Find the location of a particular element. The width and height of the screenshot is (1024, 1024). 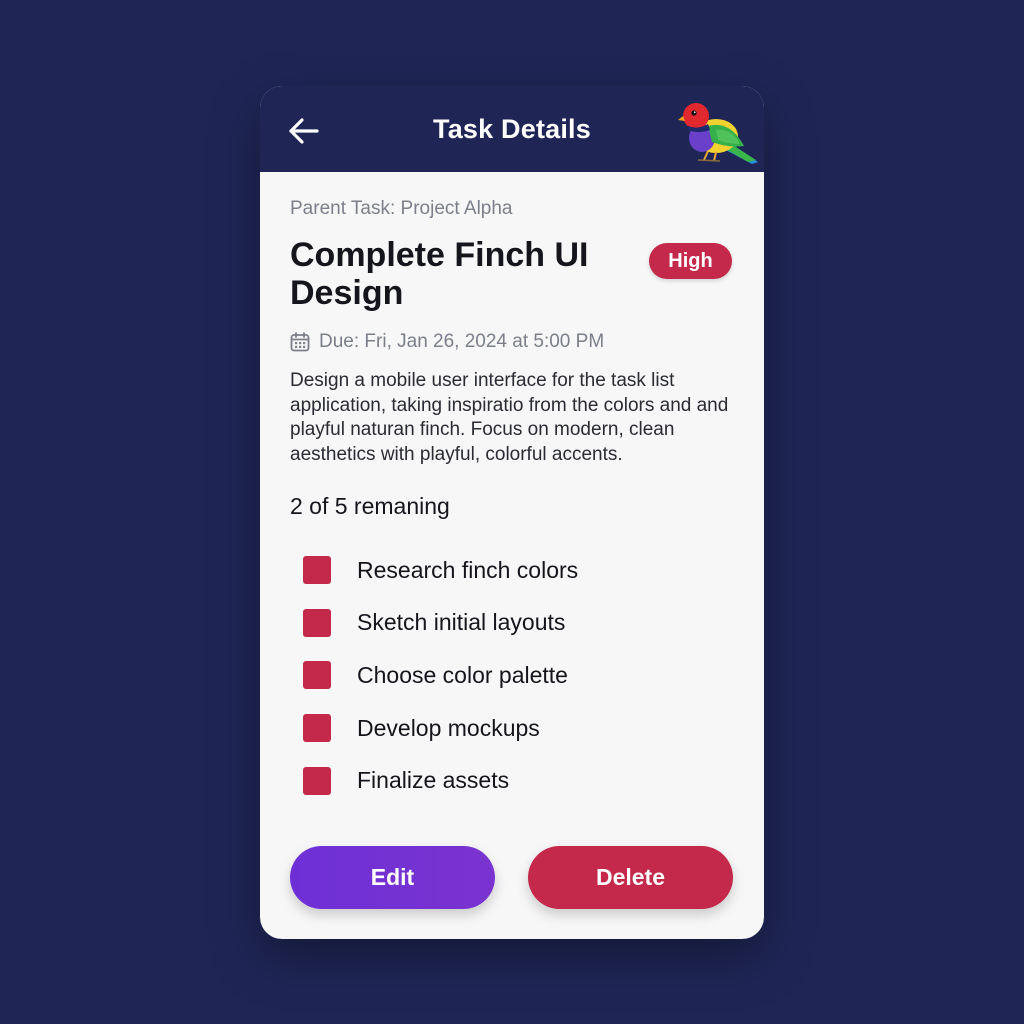

due-date-text: Due: Fri, Jan 26, 2024 at 5:00 PM is located at coordinates (462, 341).